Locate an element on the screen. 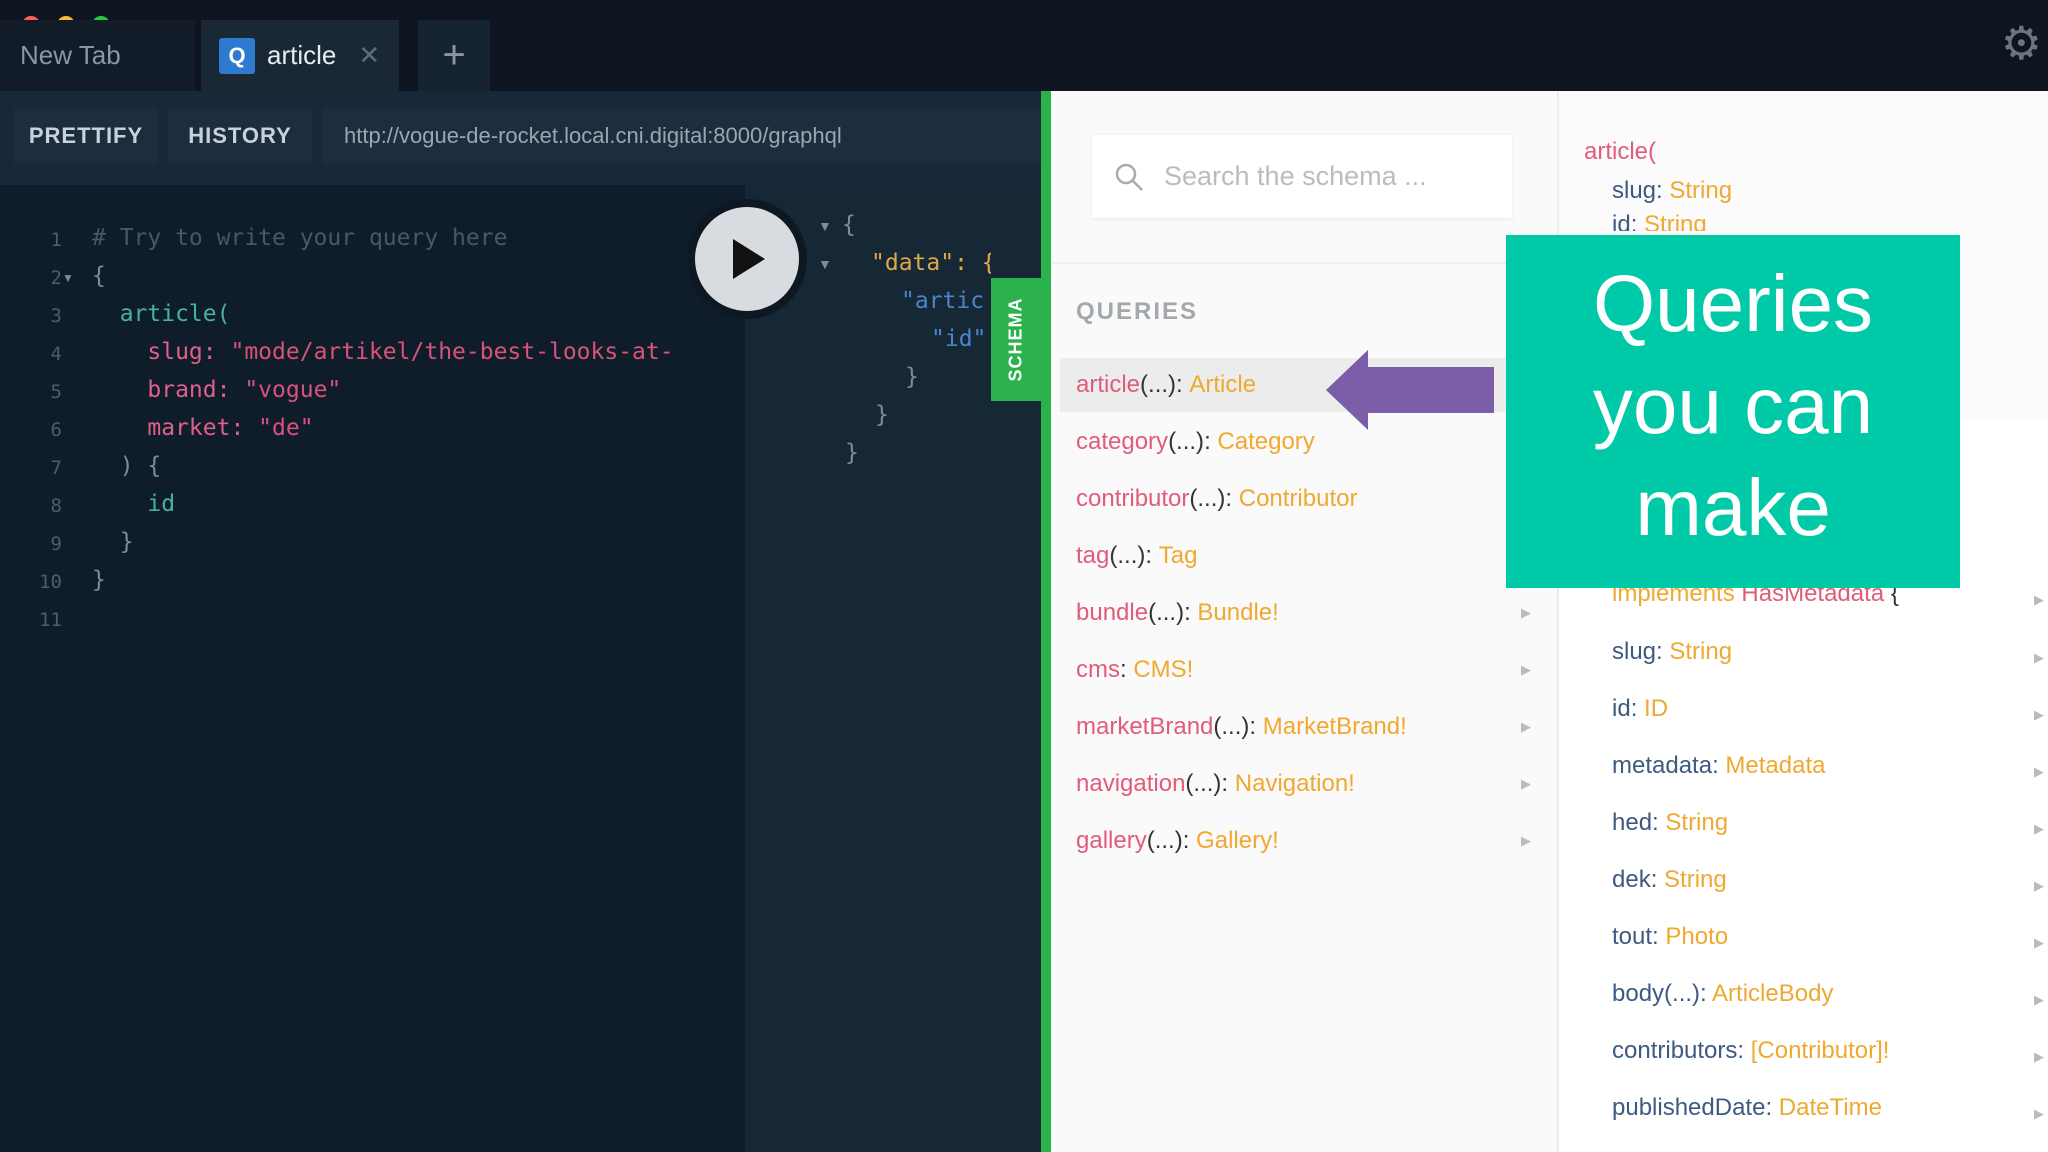 The height and width of the screenshot is (1152, 2048). line-number: 5 is located at coordinates (56, 392).